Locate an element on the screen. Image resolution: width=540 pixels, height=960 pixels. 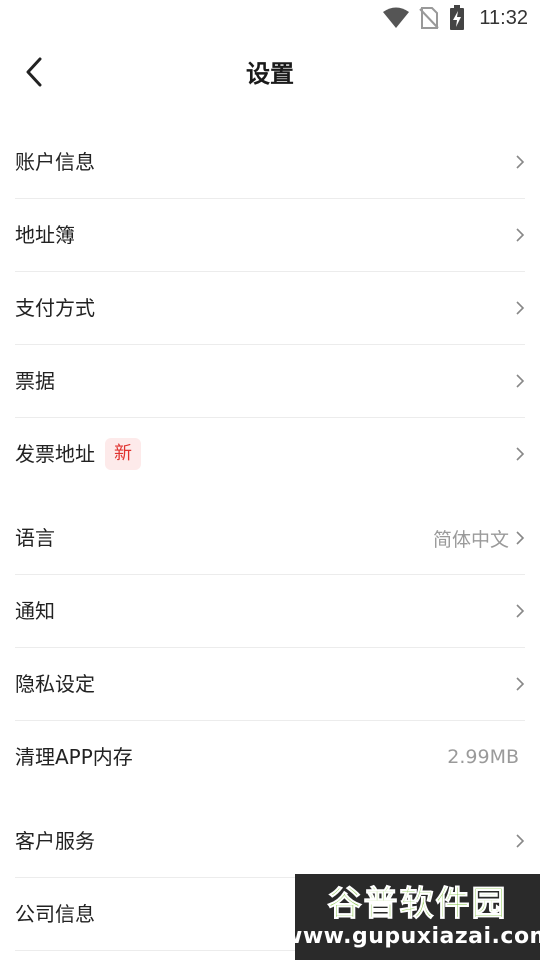
row-account-info: 账户信息 is located at coordinates (270, 162).